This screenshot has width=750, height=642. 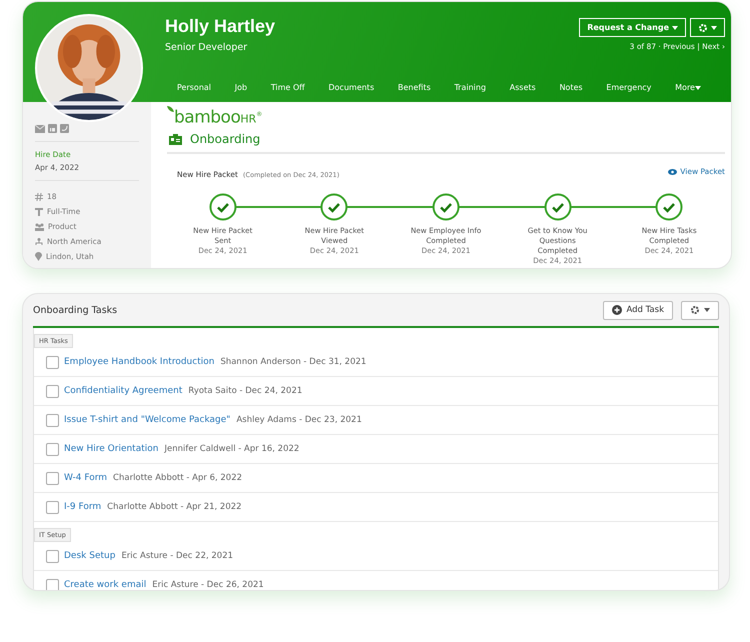 I want to click on task-link: Confidentiality Agreement, so click(x=123, y=391).